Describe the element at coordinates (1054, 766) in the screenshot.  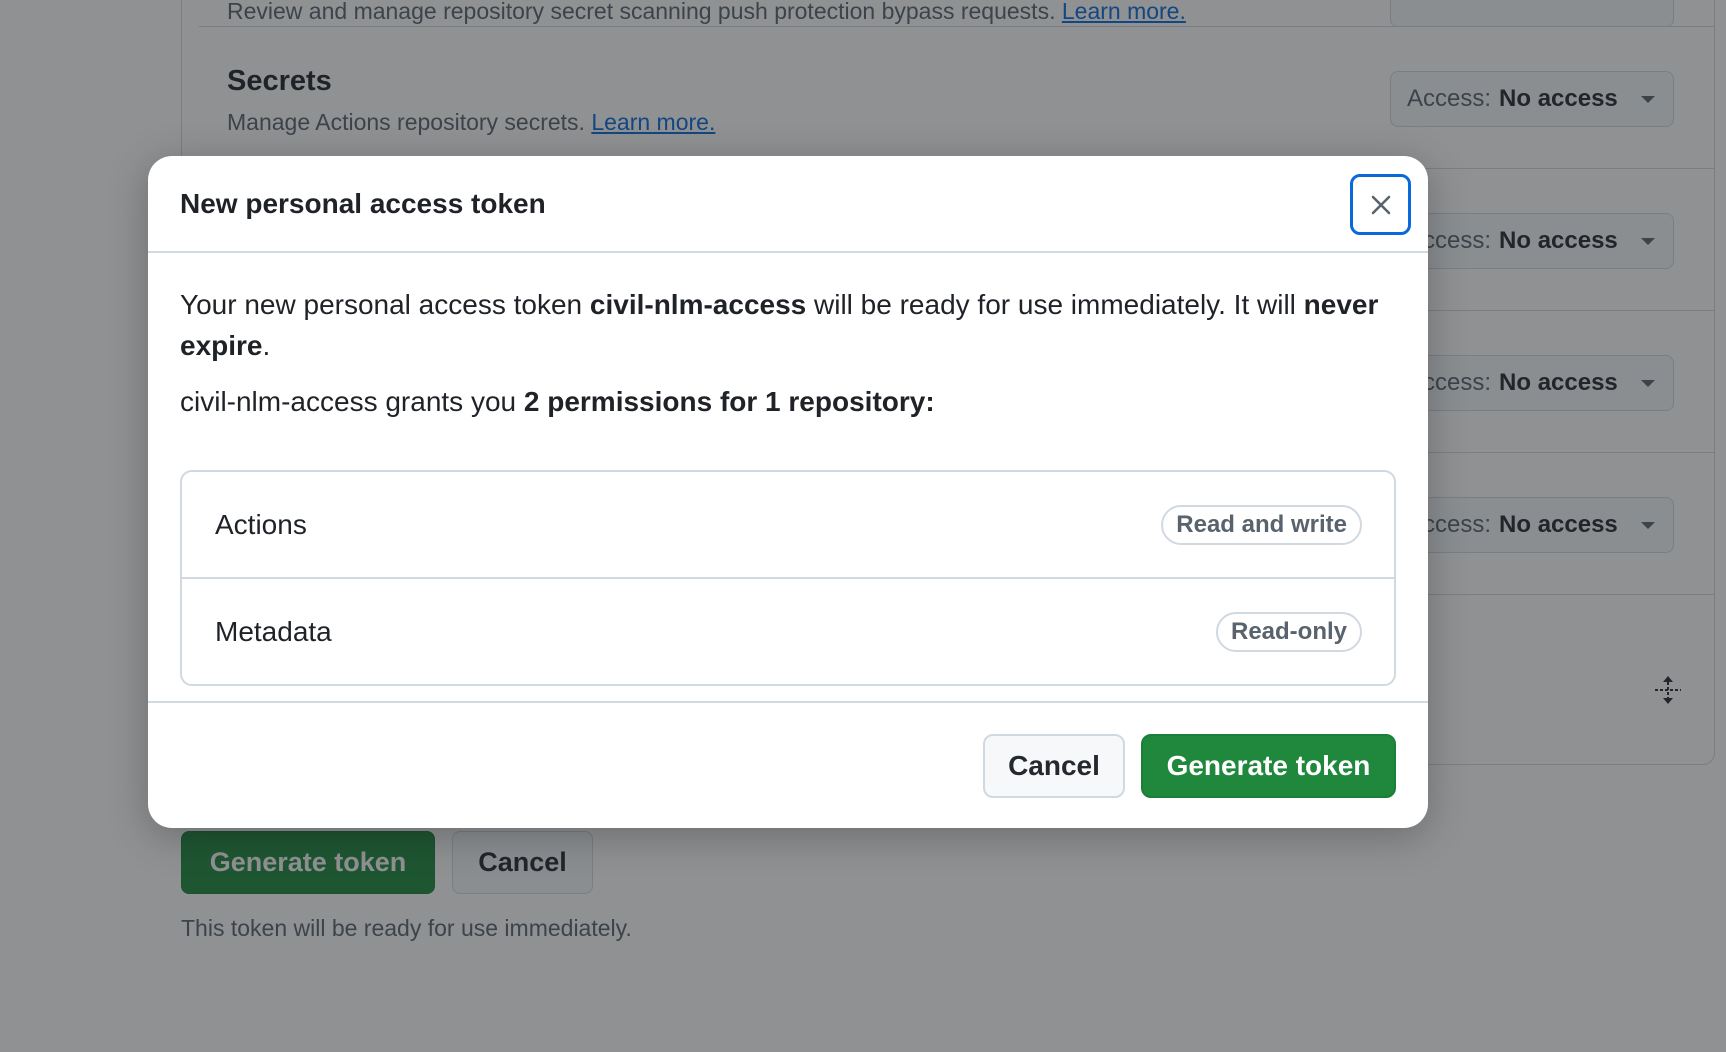
I see `cancel-button: Cancel` at that location.